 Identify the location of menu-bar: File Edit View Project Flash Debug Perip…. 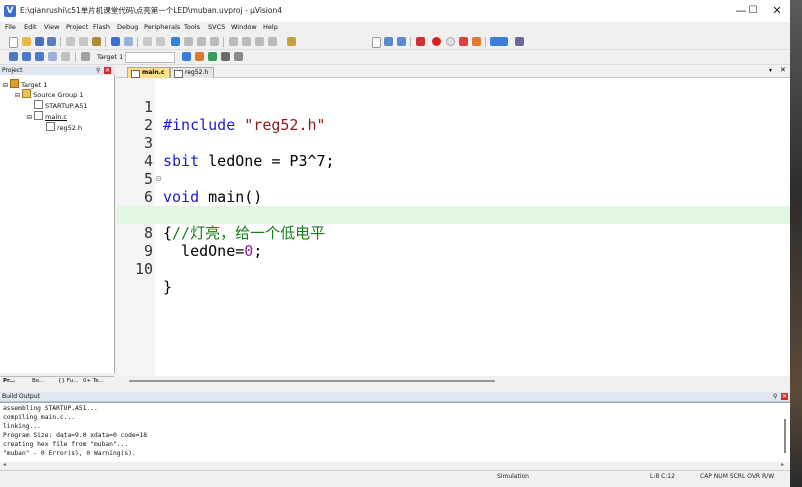
(395, 28).